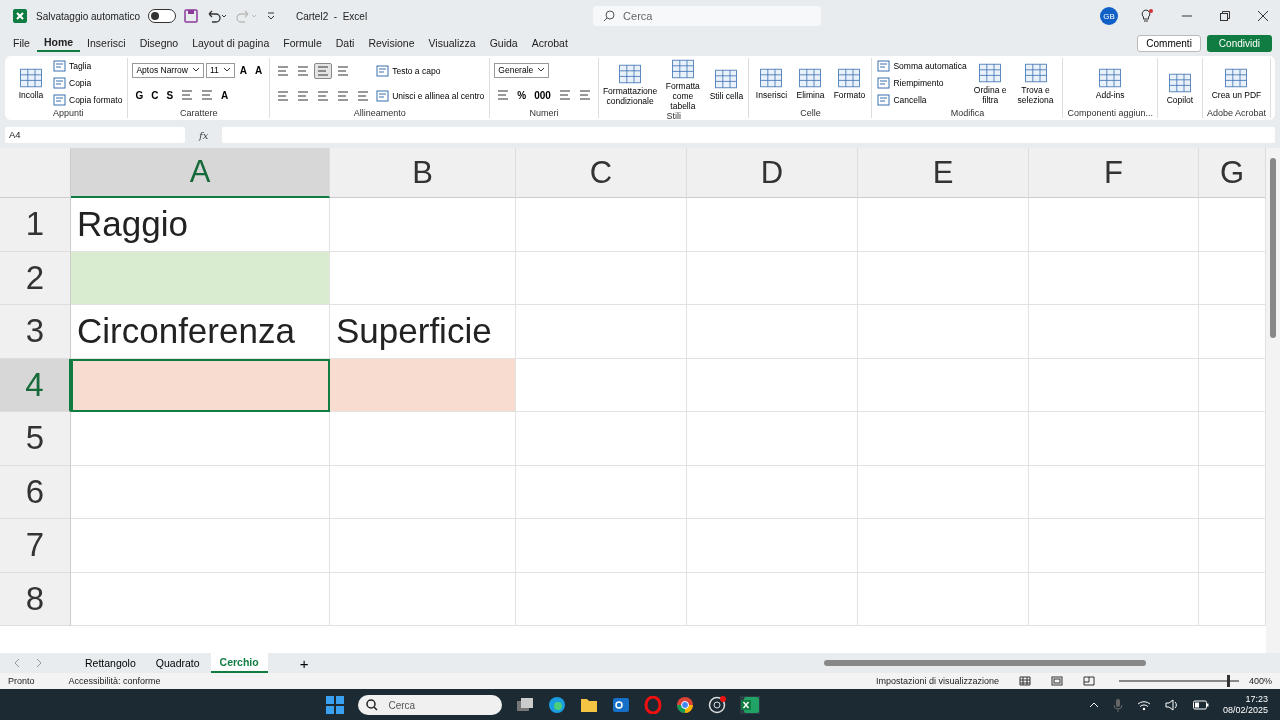 The image size is (1280, 720). Describe the element at coordinates (58, 43) in the screenshot. I see `menu-tab: Home` at that location.